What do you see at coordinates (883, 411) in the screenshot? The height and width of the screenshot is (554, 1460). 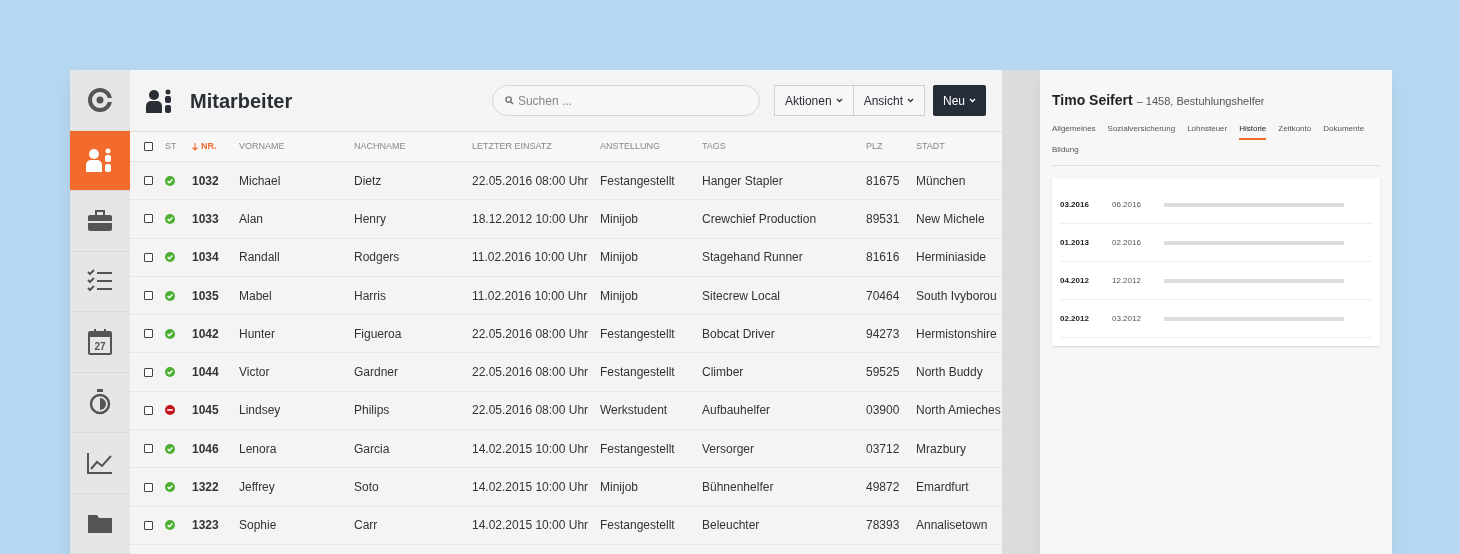 I see `table-cell-text: 03900` at bounding box center [883, 411].